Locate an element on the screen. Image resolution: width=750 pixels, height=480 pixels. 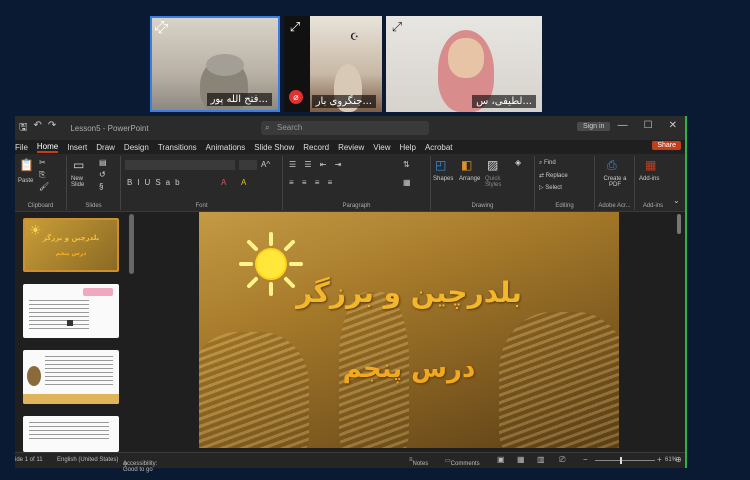
group-label: Clipboard is located at coordinates (40, 206).